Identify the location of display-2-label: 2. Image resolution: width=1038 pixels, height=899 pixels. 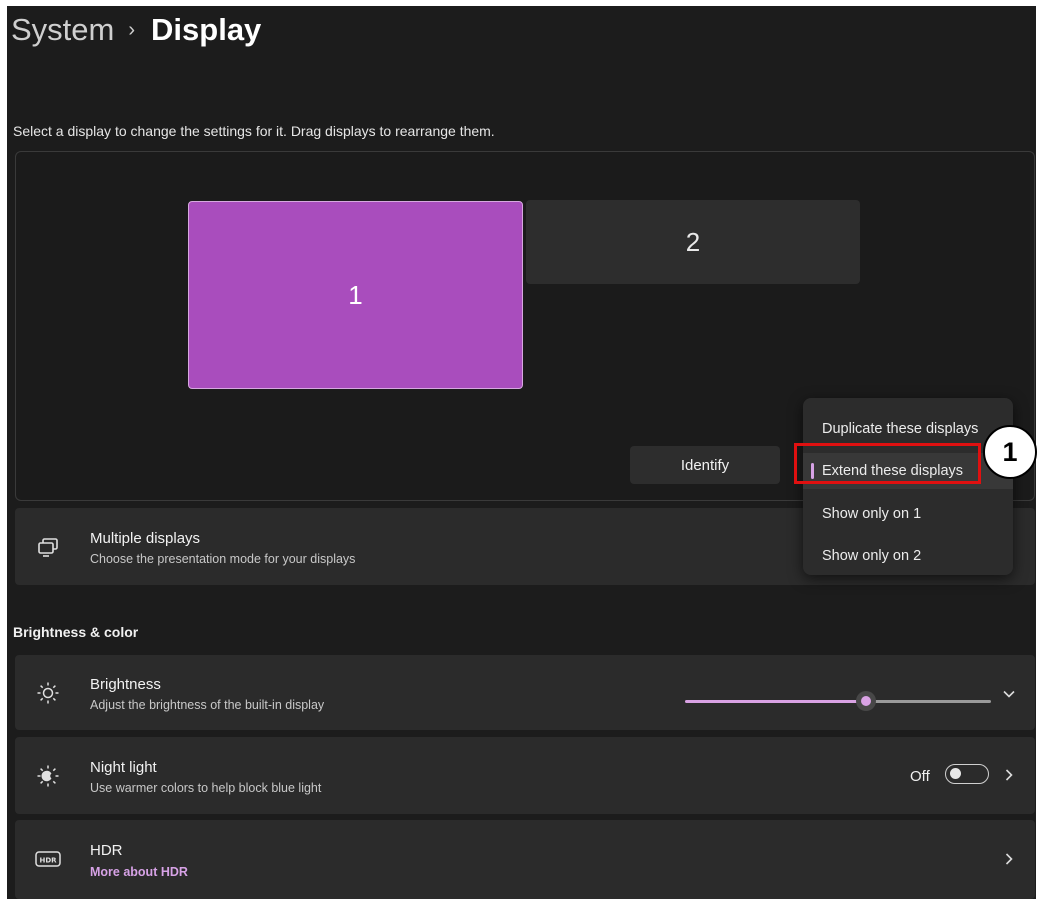
(693, 241).